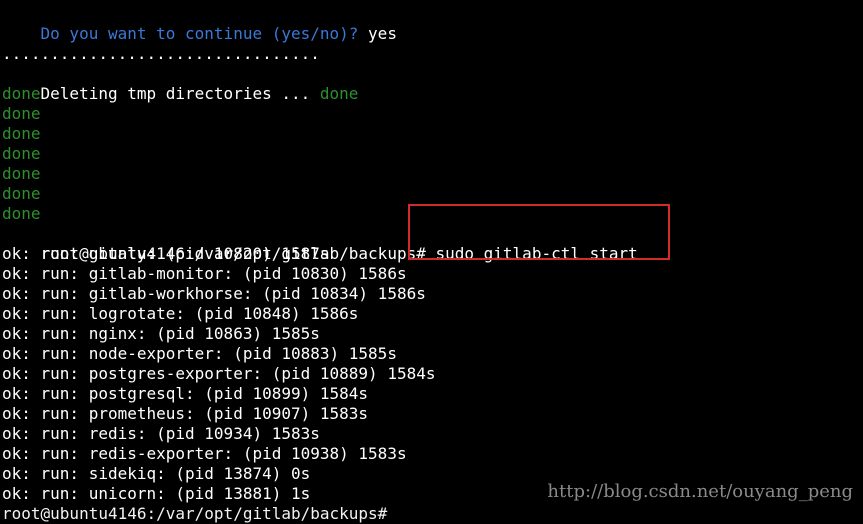  Describe the element at coordinates (536, 253) in the screenshot. I see `prompt-command: sudo gitlab-ctl start` at that location.